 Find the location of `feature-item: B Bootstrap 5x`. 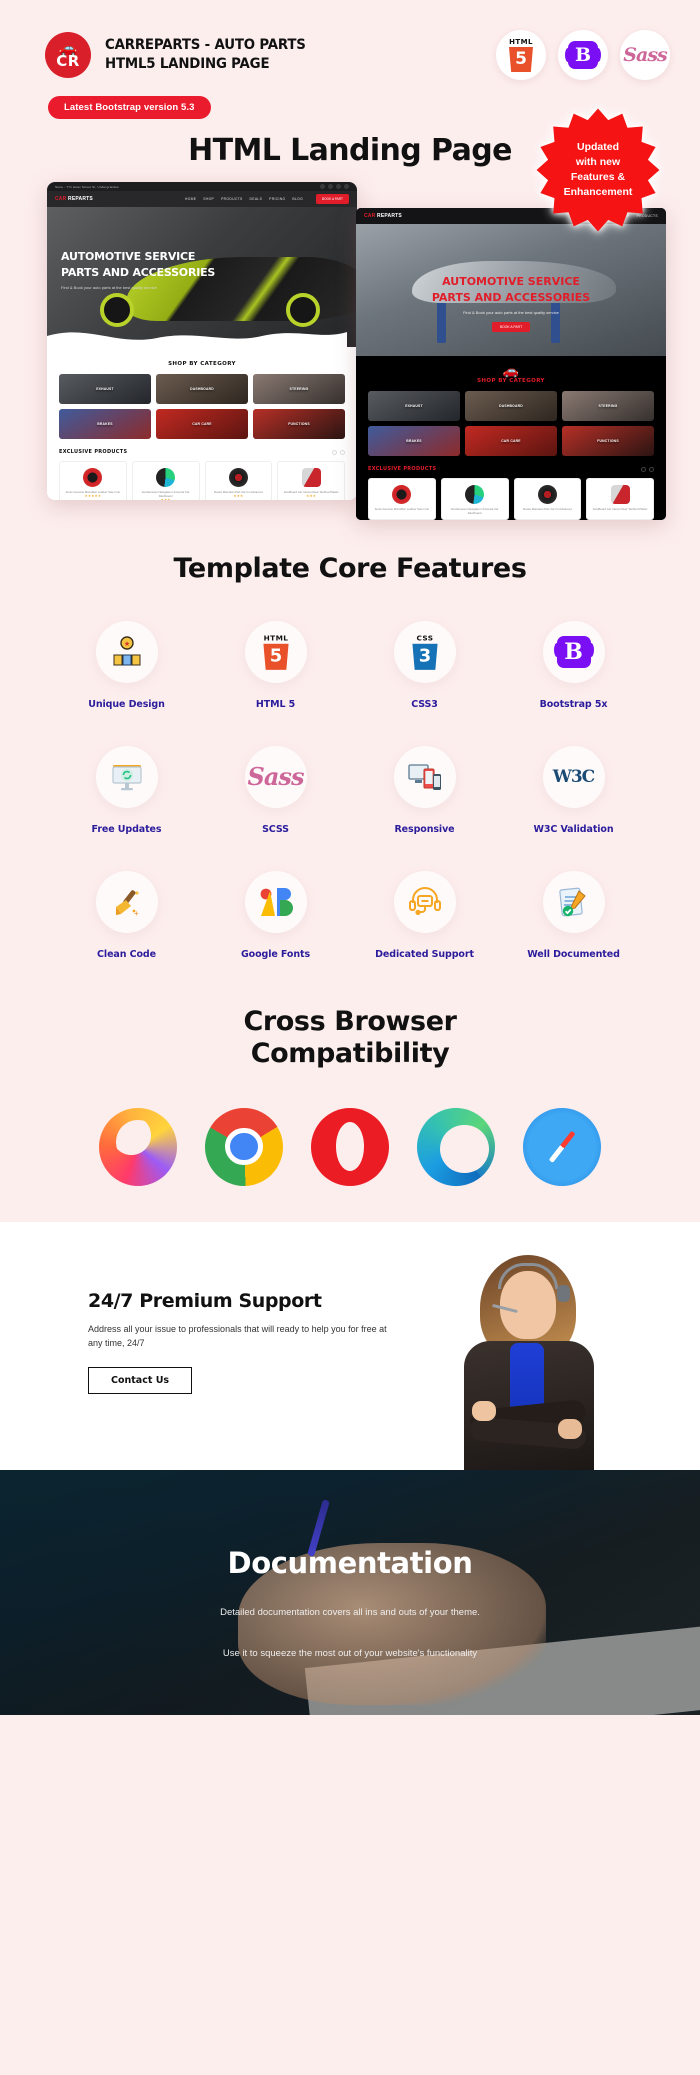

feature-item: B Bootstrap 5x is located at coordinates (573, 665).